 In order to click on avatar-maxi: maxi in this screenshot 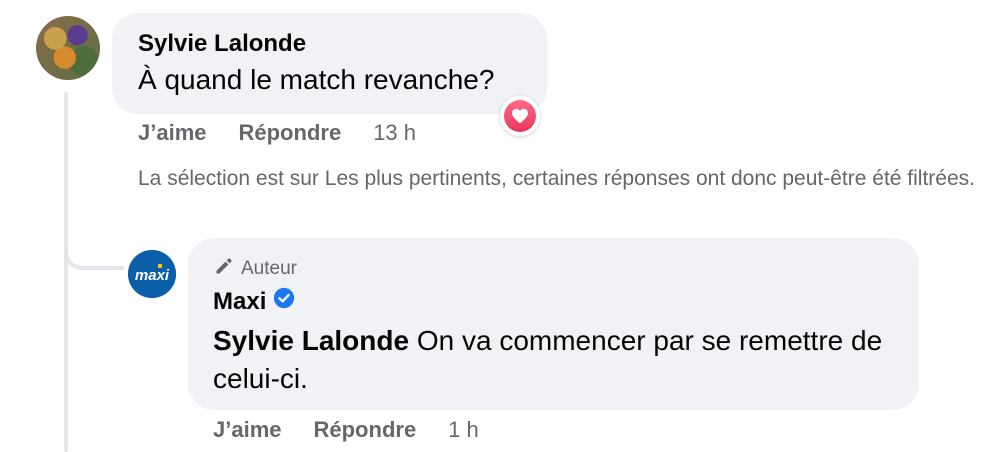, I will do `click(152, 274)`.